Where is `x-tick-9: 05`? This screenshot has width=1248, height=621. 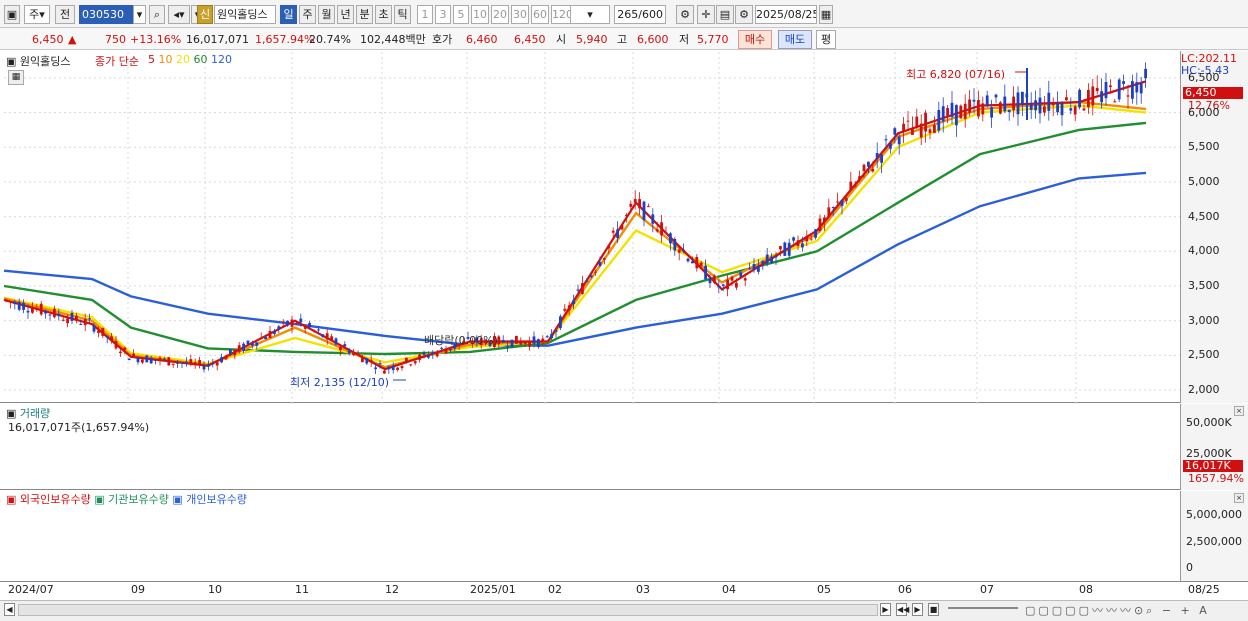 x-tick-9: 05 is located at coordinates (824, 589).